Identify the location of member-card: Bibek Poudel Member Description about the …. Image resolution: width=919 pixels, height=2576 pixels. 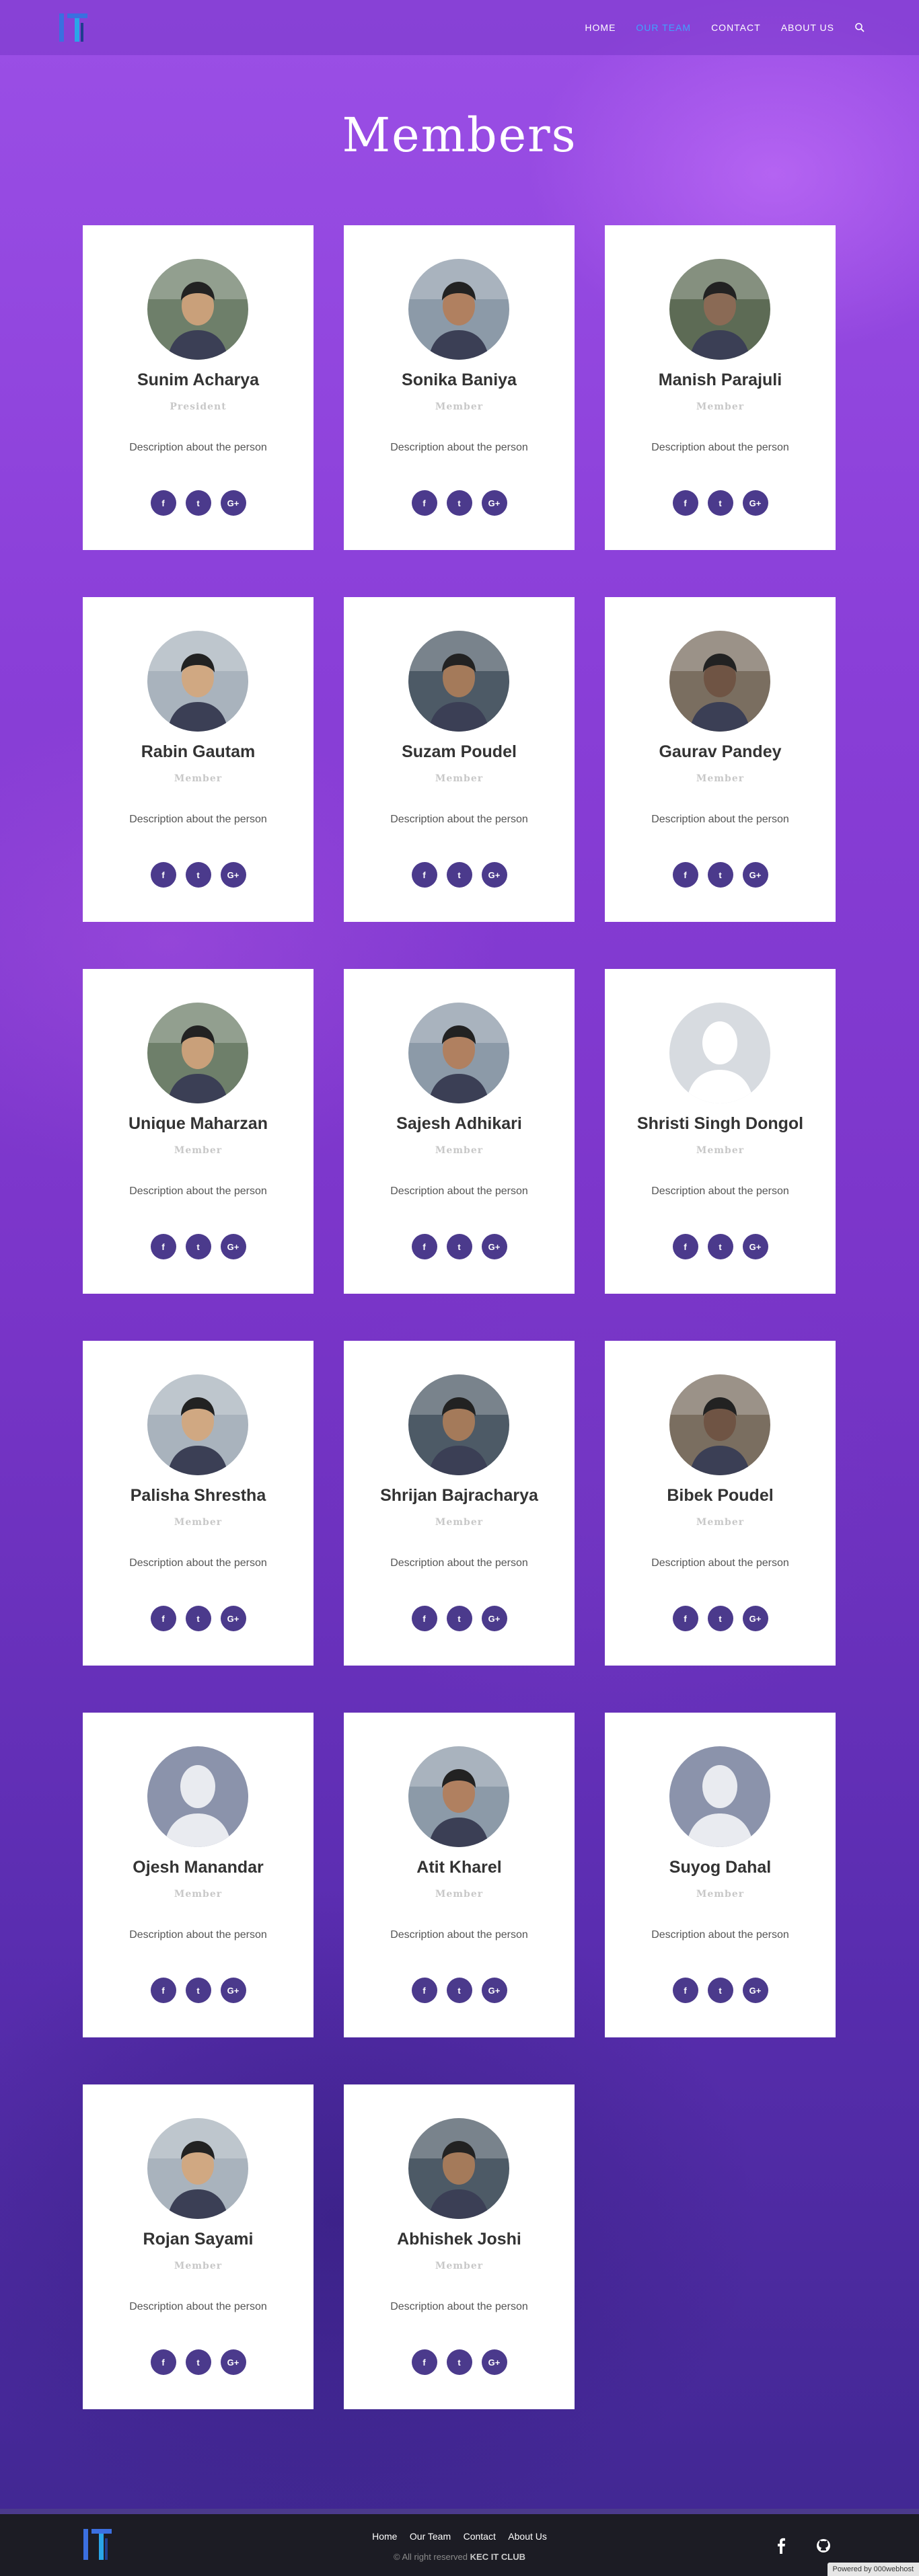
(720, 1504).